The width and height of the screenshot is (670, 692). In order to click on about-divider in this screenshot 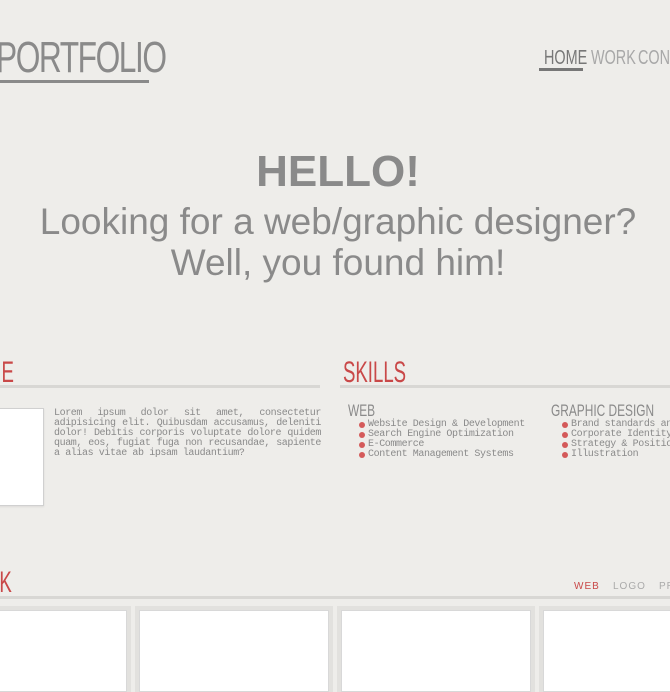, I will do `click(160, 386)`.